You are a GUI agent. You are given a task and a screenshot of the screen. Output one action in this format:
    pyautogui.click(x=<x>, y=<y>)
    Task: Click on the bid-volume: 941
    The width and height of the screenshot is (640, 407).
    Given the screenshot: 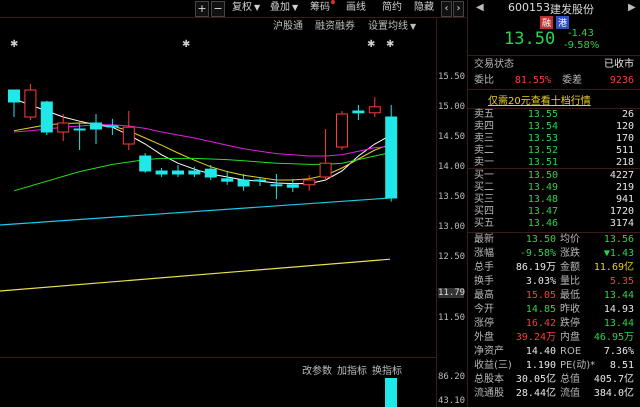 What is the action you would take?
    pyautogui.click(x=624, y=199)
    